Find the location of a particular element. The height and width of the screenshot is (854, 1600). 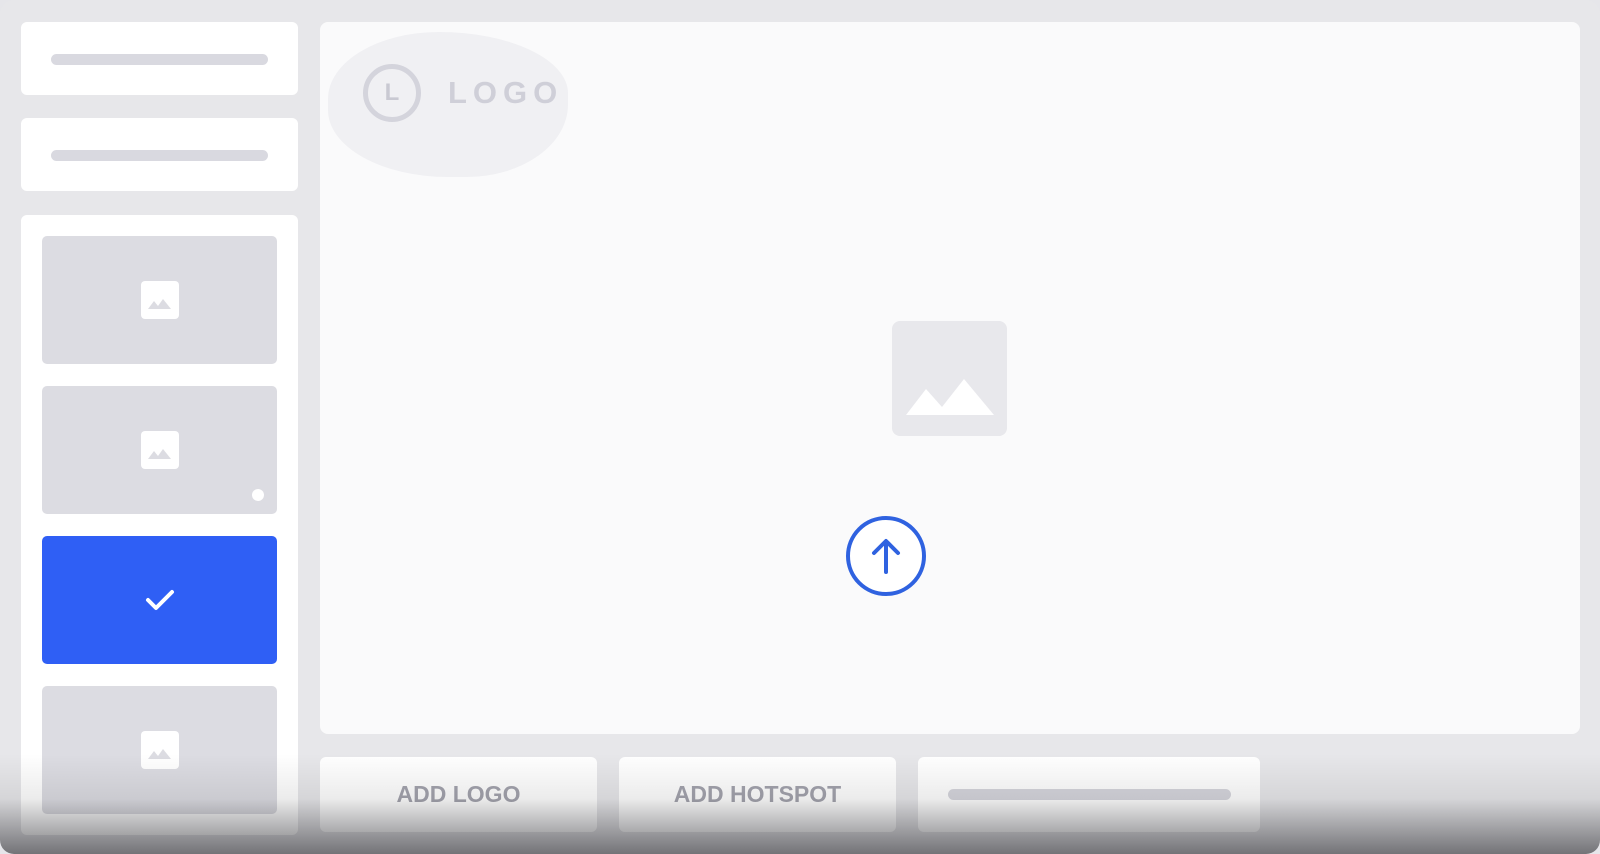

arrow-up-icon is located at coordinates (886, 556).